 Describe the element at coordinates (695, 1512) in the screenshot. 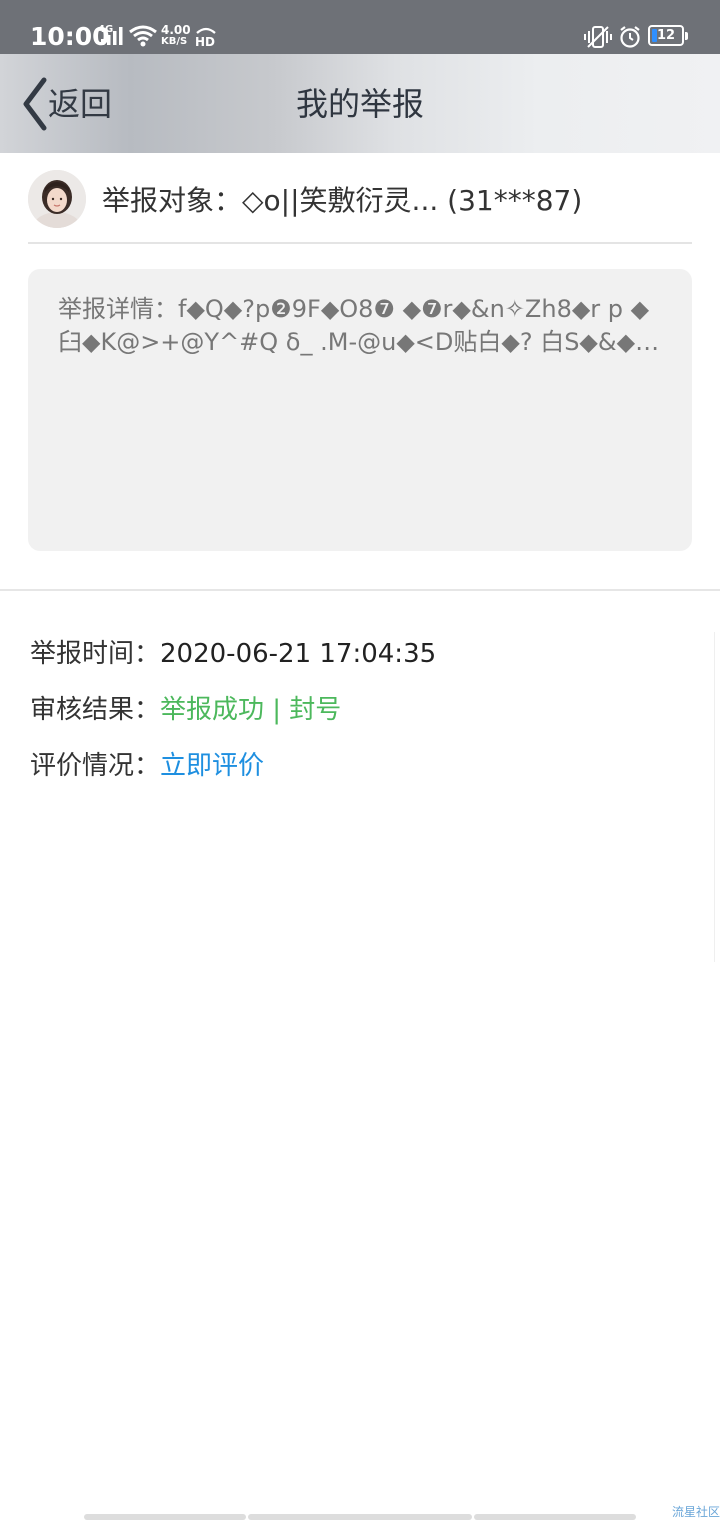

I see `watermark: 流星社区` at that location.